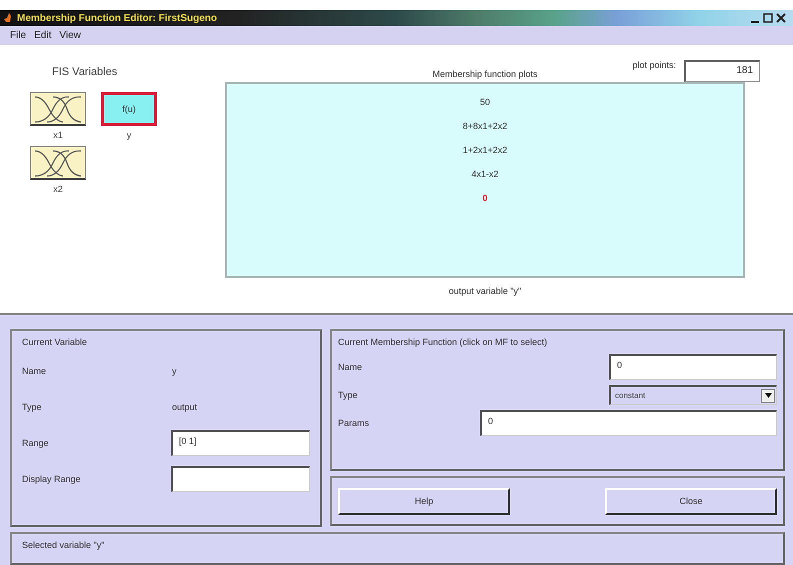 This screenshot has height=565, width=793. I want to click on membership-function-label: 0, so click(485, 198).